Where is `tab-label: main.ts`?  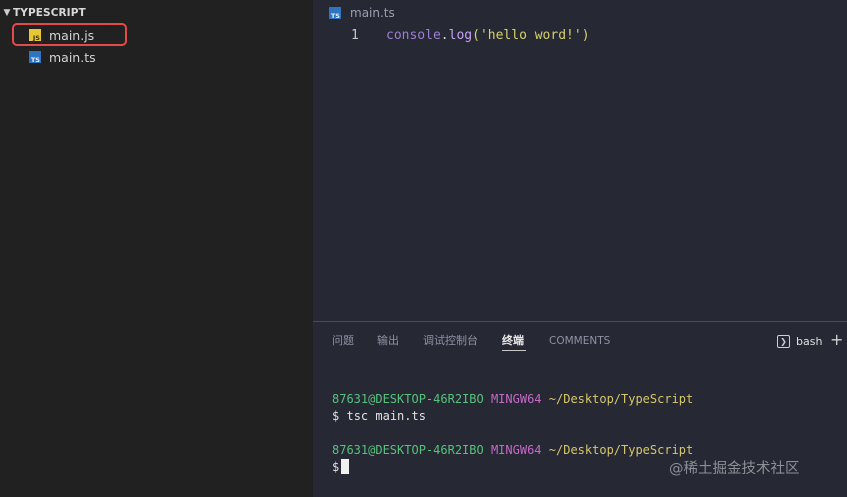
tab-label: main.ts is located at coordinates (372, 13).